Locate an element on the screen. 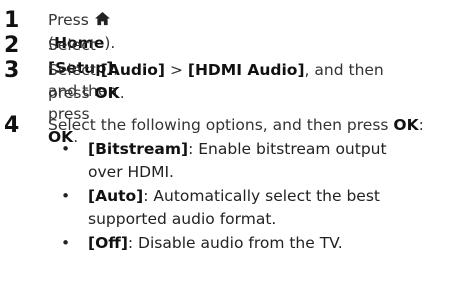 Image resolution: width=476 pixels, height=288 pixels. step-number: 4 is located at coordinates (12, 125).